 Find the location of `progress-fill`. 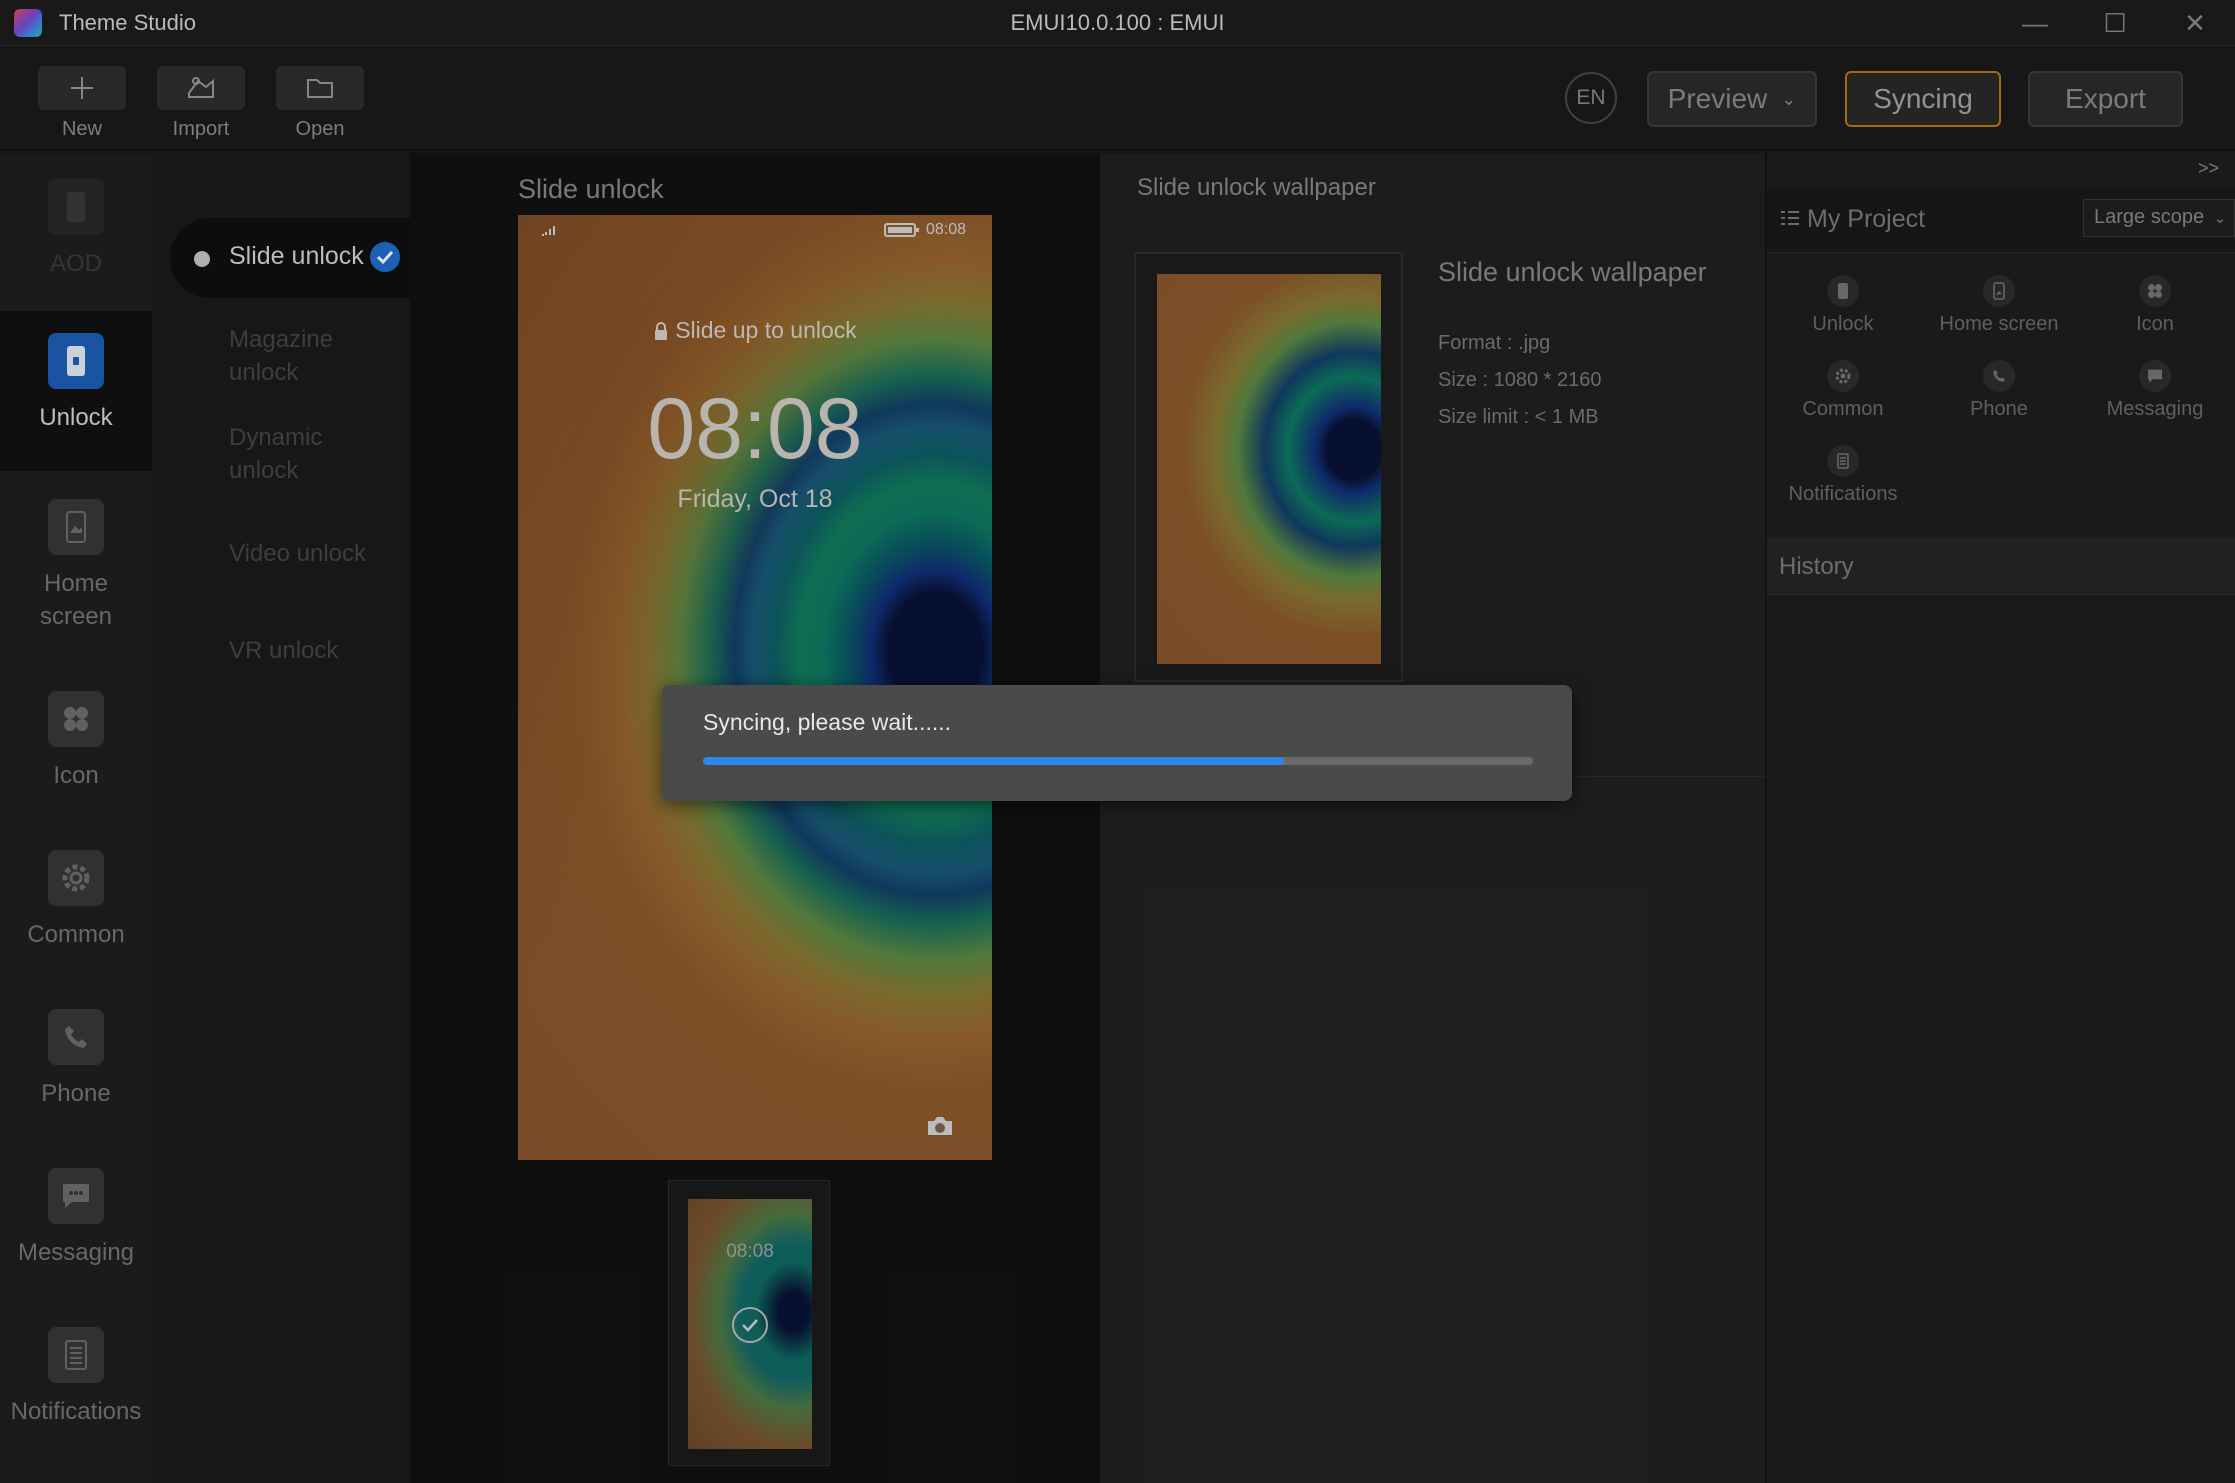

progress-fill is located at coordinates (993, 761).